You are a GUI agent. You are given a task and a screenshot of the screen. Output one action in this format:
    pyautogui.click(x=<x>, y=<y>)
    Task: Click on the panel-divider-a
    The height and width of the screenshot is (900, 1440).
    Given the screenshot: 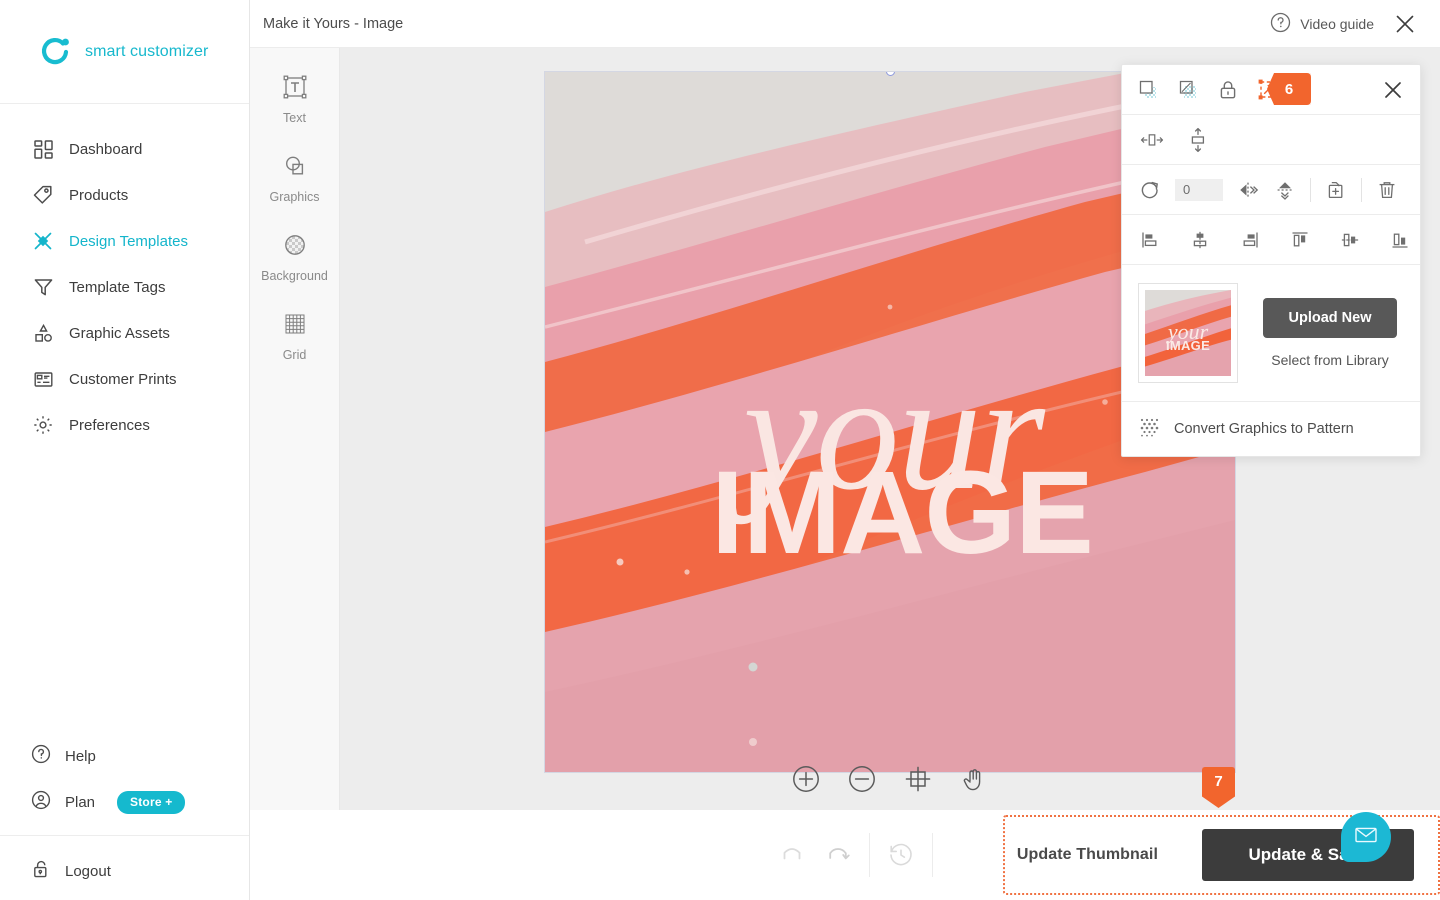 What is the action you would take?
    pyautogui.click(x=1310, y=189)
    